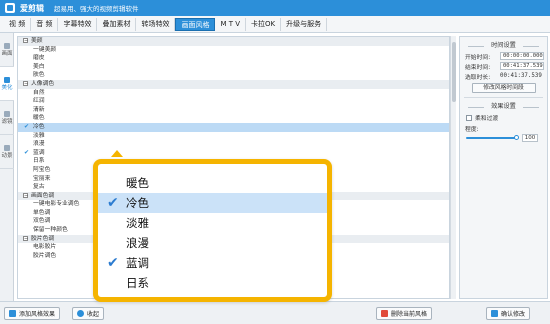 The height and width of the screenshot is (324, 550). I want to click on confirm-modify-label: 确认修改, so click(513, 314).